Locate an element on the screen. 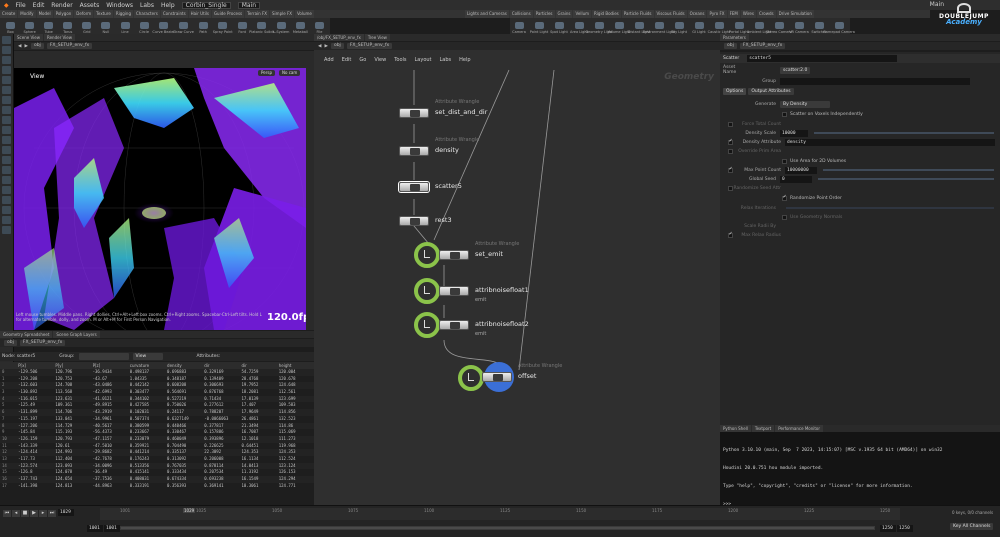 Image resolution: width=1000 pixels, height=537 pixels. tab-params: Parameters is located at coordinates (734, 37).